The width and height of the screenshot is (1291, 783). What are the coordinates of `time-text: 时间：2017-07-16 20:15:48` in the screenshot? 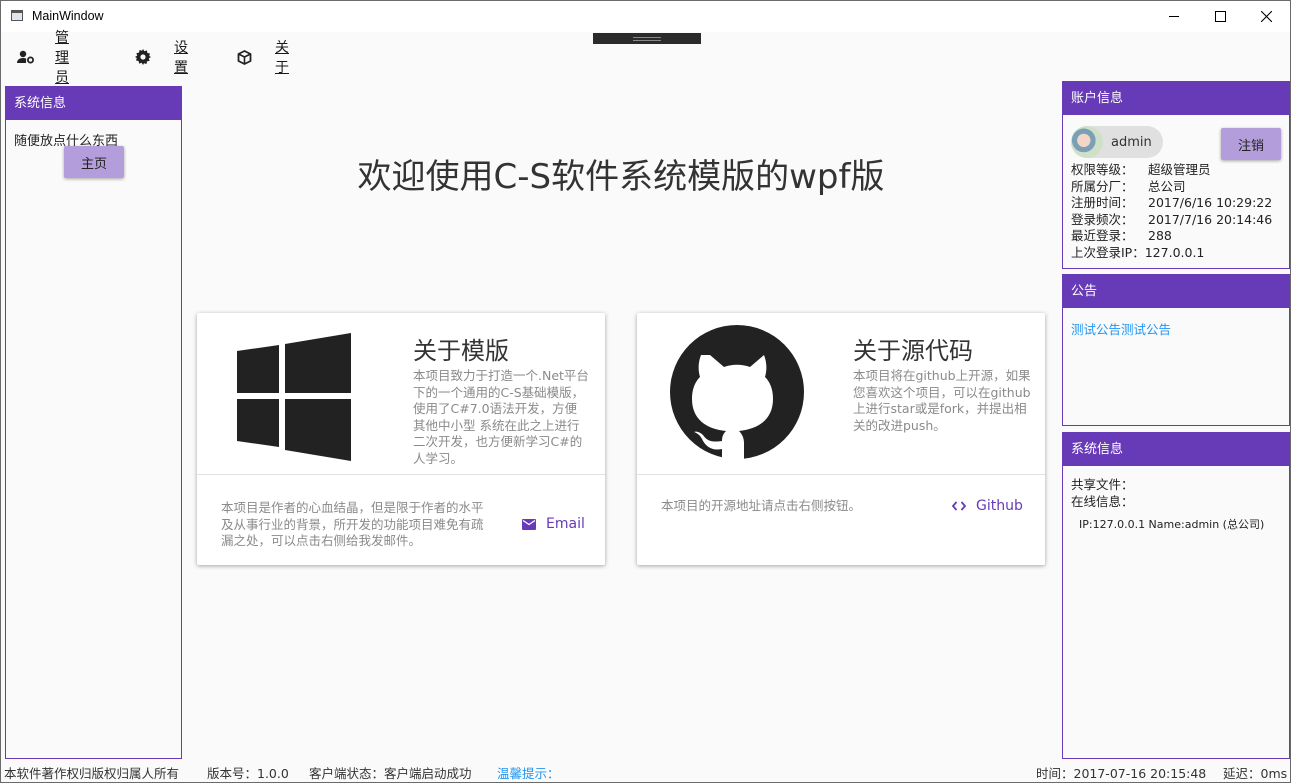 It's located at (1121, 773).